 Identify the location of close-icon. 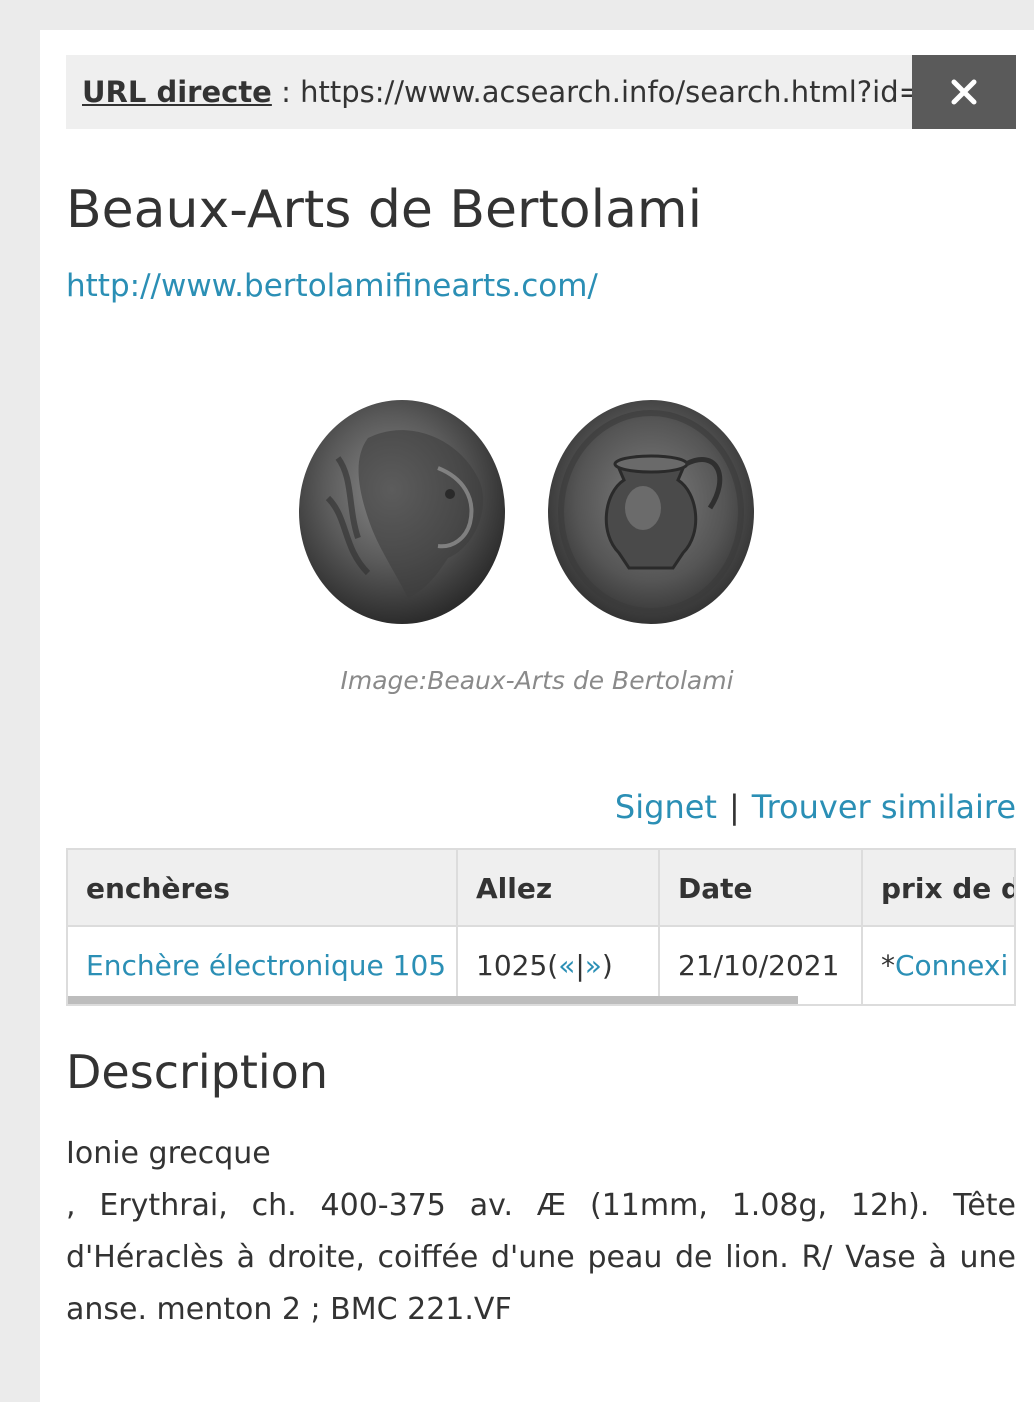
(964, 92).